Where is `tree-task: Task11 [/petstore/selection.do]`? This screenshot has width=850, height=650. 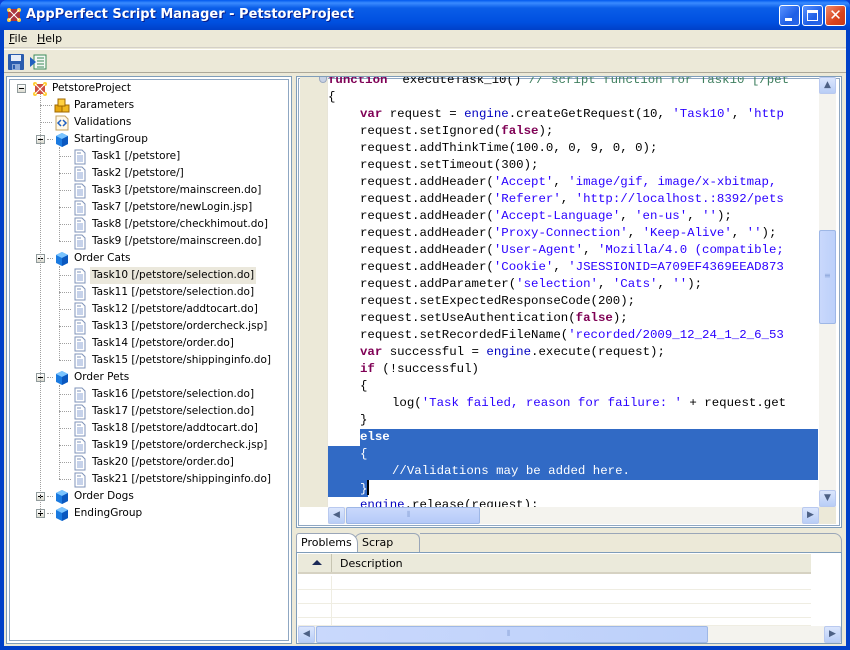 tree-task: Task11 [/petstore/selection.do] is located at coordinates (147, 292).